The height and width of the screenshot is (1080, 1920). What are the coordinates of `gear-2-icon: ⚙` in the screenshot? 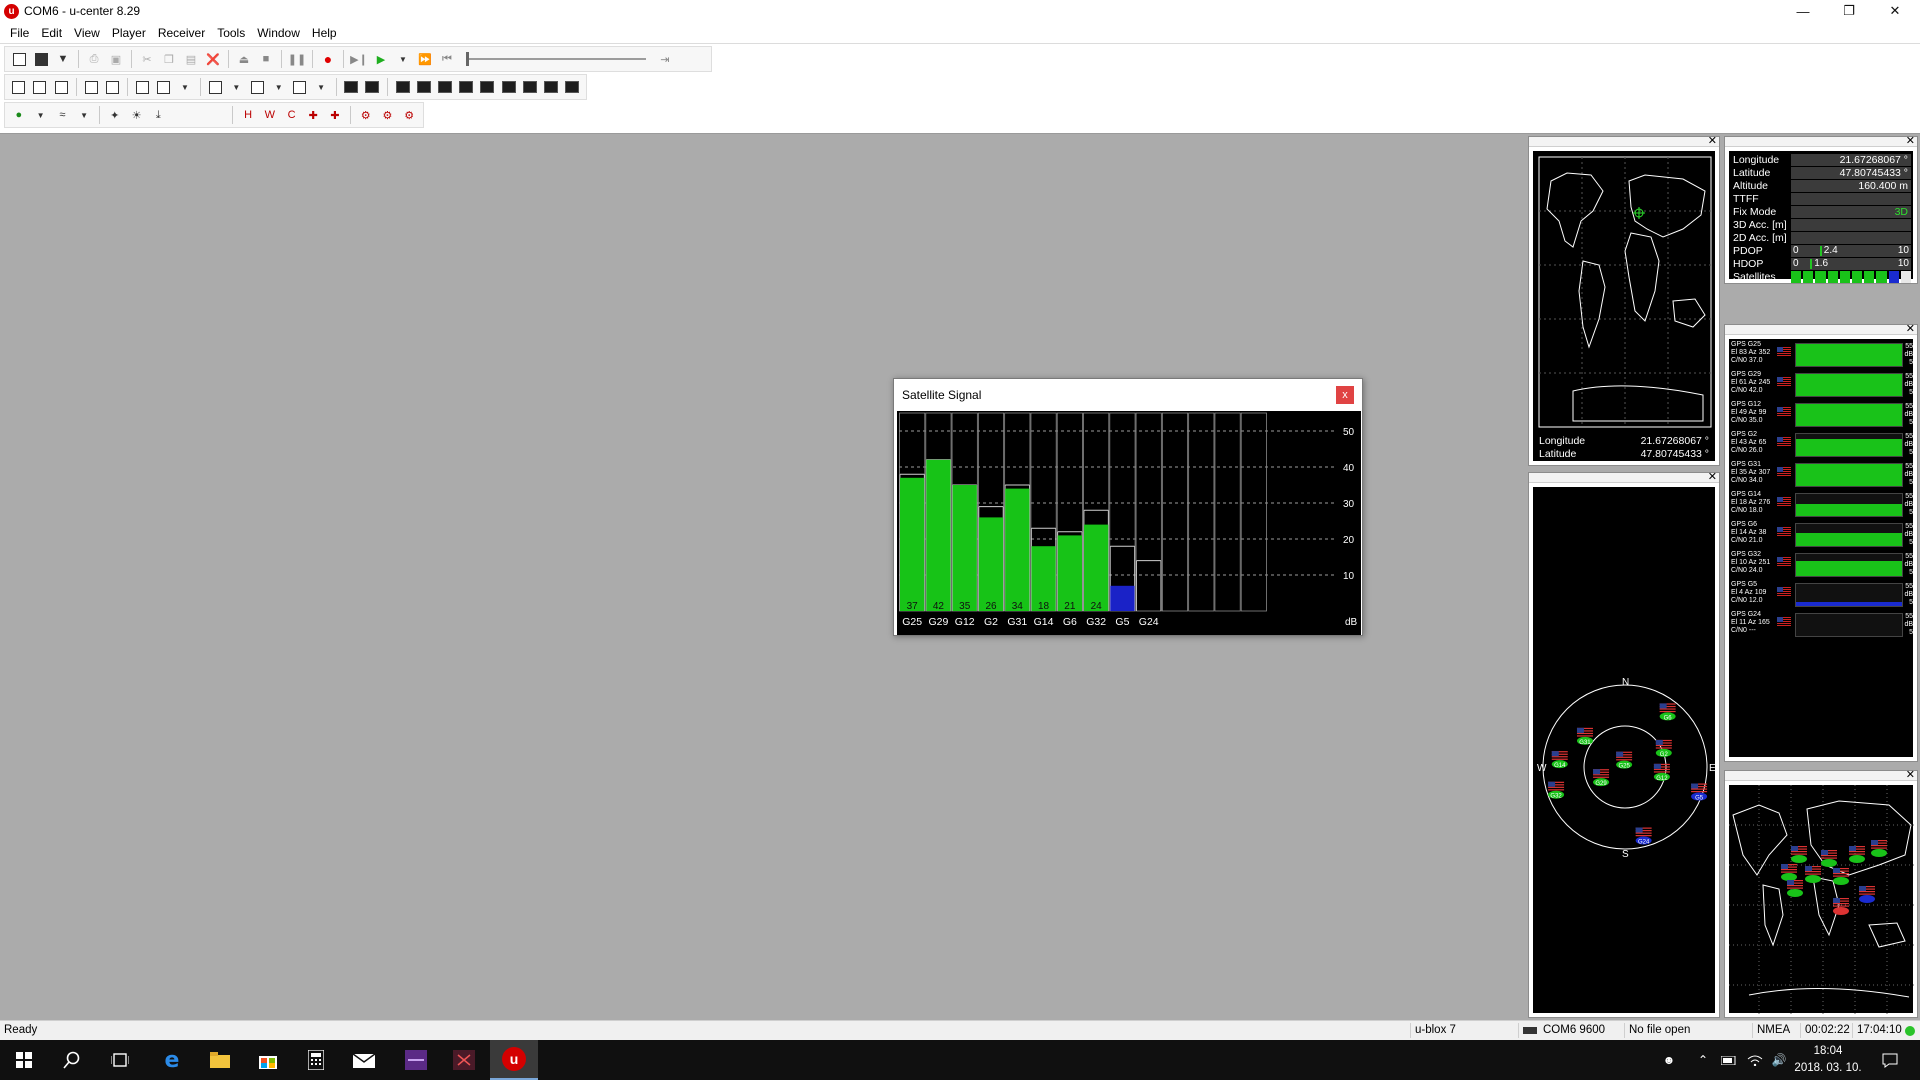 It's located at (388, 115).